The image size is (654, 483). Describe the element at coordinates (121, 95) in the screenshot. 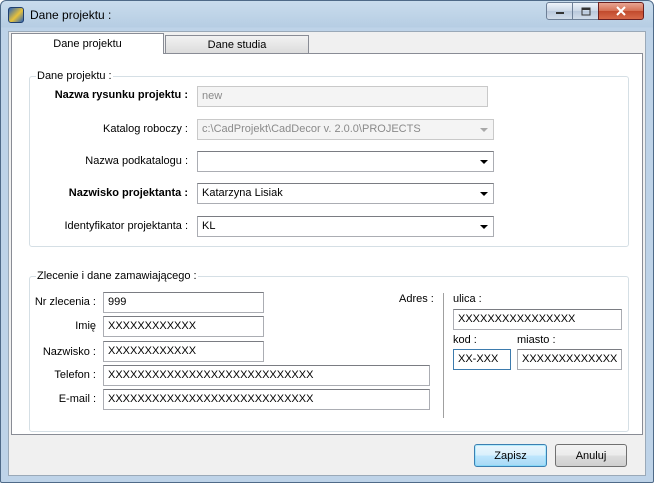

I see `drawing-name-label: Nazwa rysunku projektu :` at that location.